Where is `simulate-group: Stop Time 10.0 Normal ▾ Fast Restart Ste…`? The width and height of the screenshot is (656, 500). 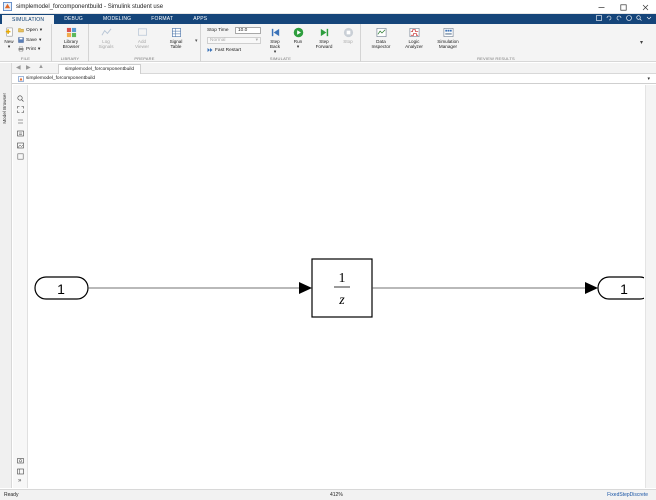 simulate-group: Stop Time 10.0 Normal ▾ Fast Restart Ste… is located at coordinates (281, 43).